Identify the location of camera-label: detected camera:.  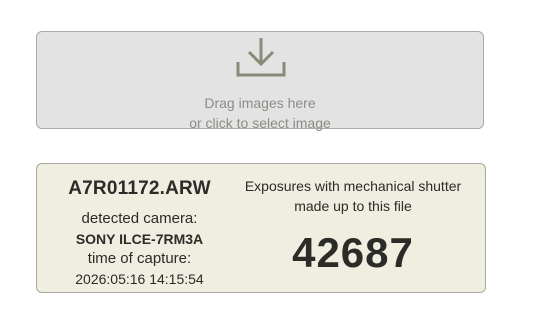
(139, 218).